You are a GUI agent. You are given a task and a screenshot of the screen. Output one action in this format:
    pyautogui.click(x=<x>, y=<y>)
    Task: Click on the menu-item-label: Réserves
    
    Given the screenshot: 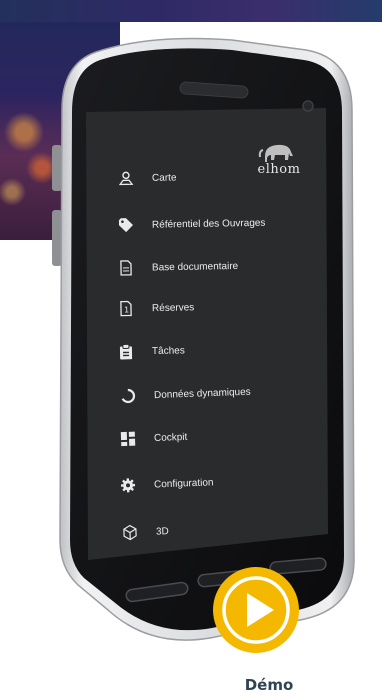 What is the action you would take?
    pyautogui.click(x=173, y=307)
    